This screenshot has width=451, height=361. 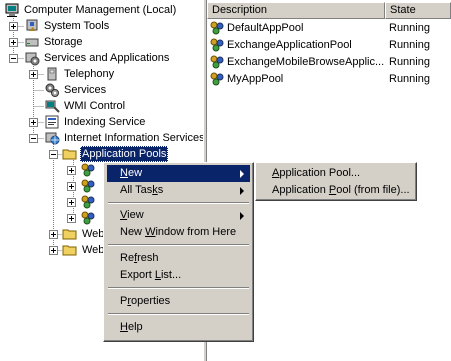 I want to click on pool-name: MyAppPool, so click(x=255, y=79).